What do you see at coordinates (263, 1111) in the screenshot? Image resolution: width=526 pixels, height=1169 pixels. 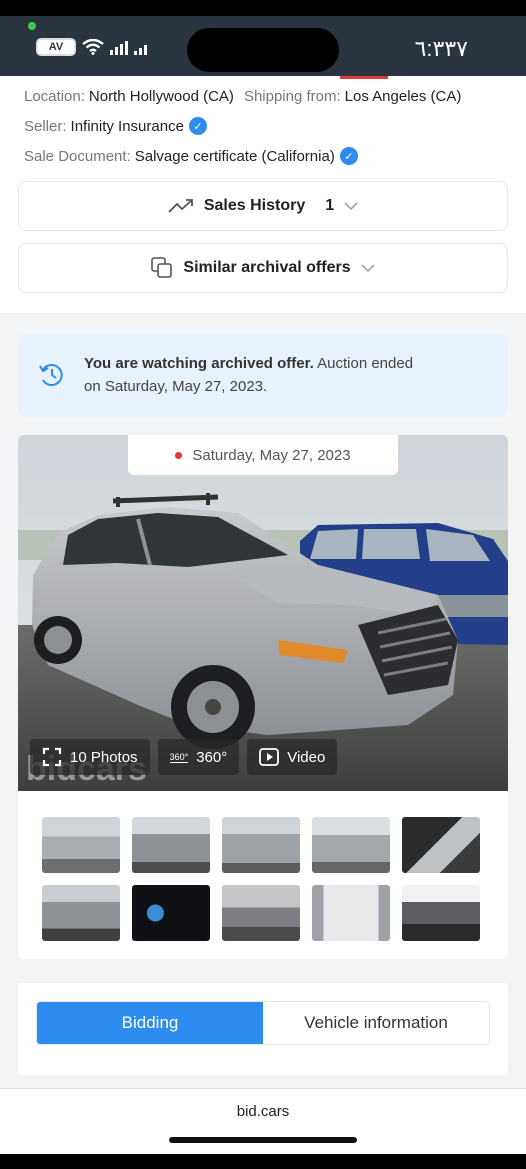 I see `url-label: bid.cars` at bounding box center [263, 1111].